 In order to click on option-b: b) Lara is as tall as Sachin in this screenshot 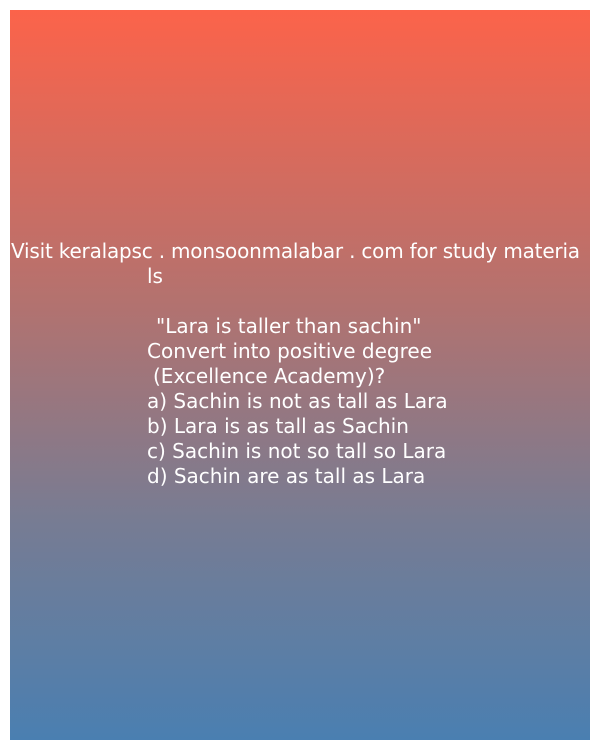, I will do `click(278, 426)`.